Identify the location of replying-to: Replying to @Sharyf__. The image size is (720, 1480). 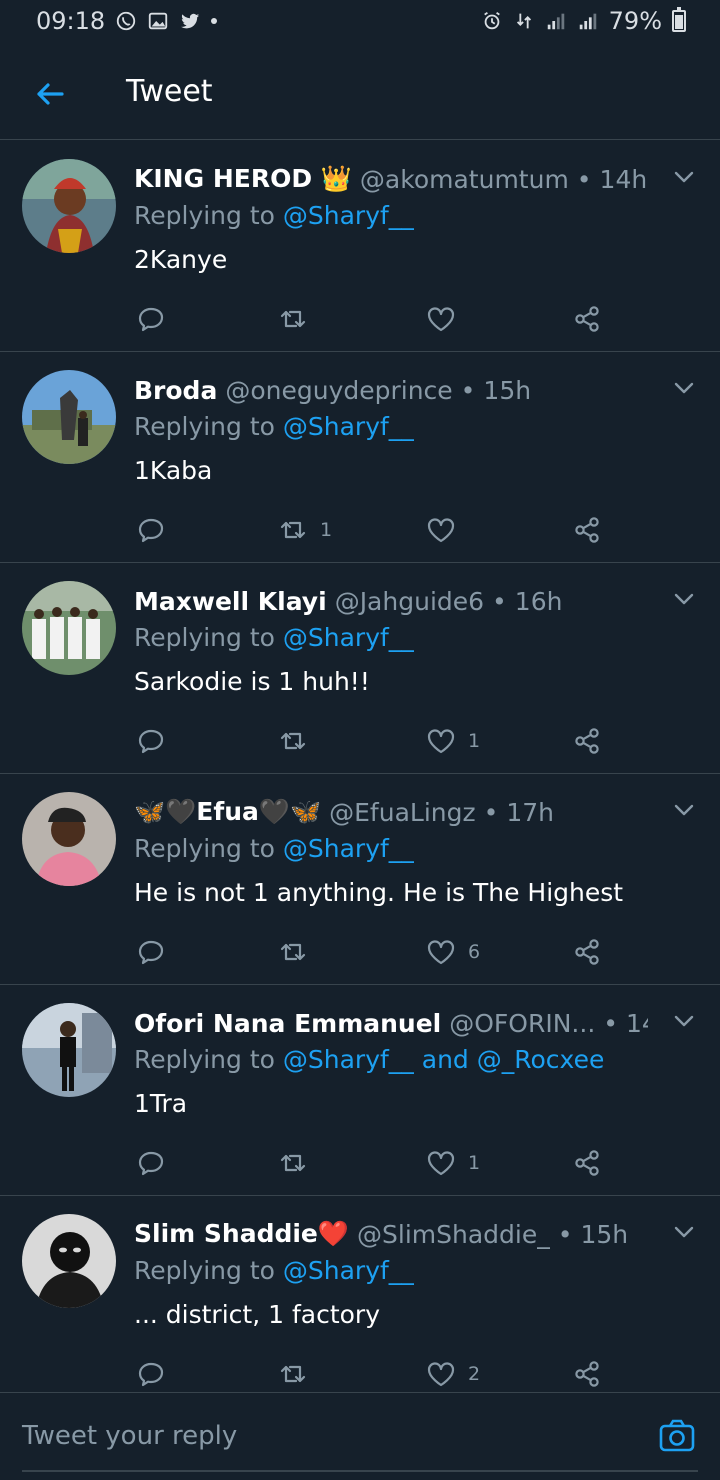
(274, 637).